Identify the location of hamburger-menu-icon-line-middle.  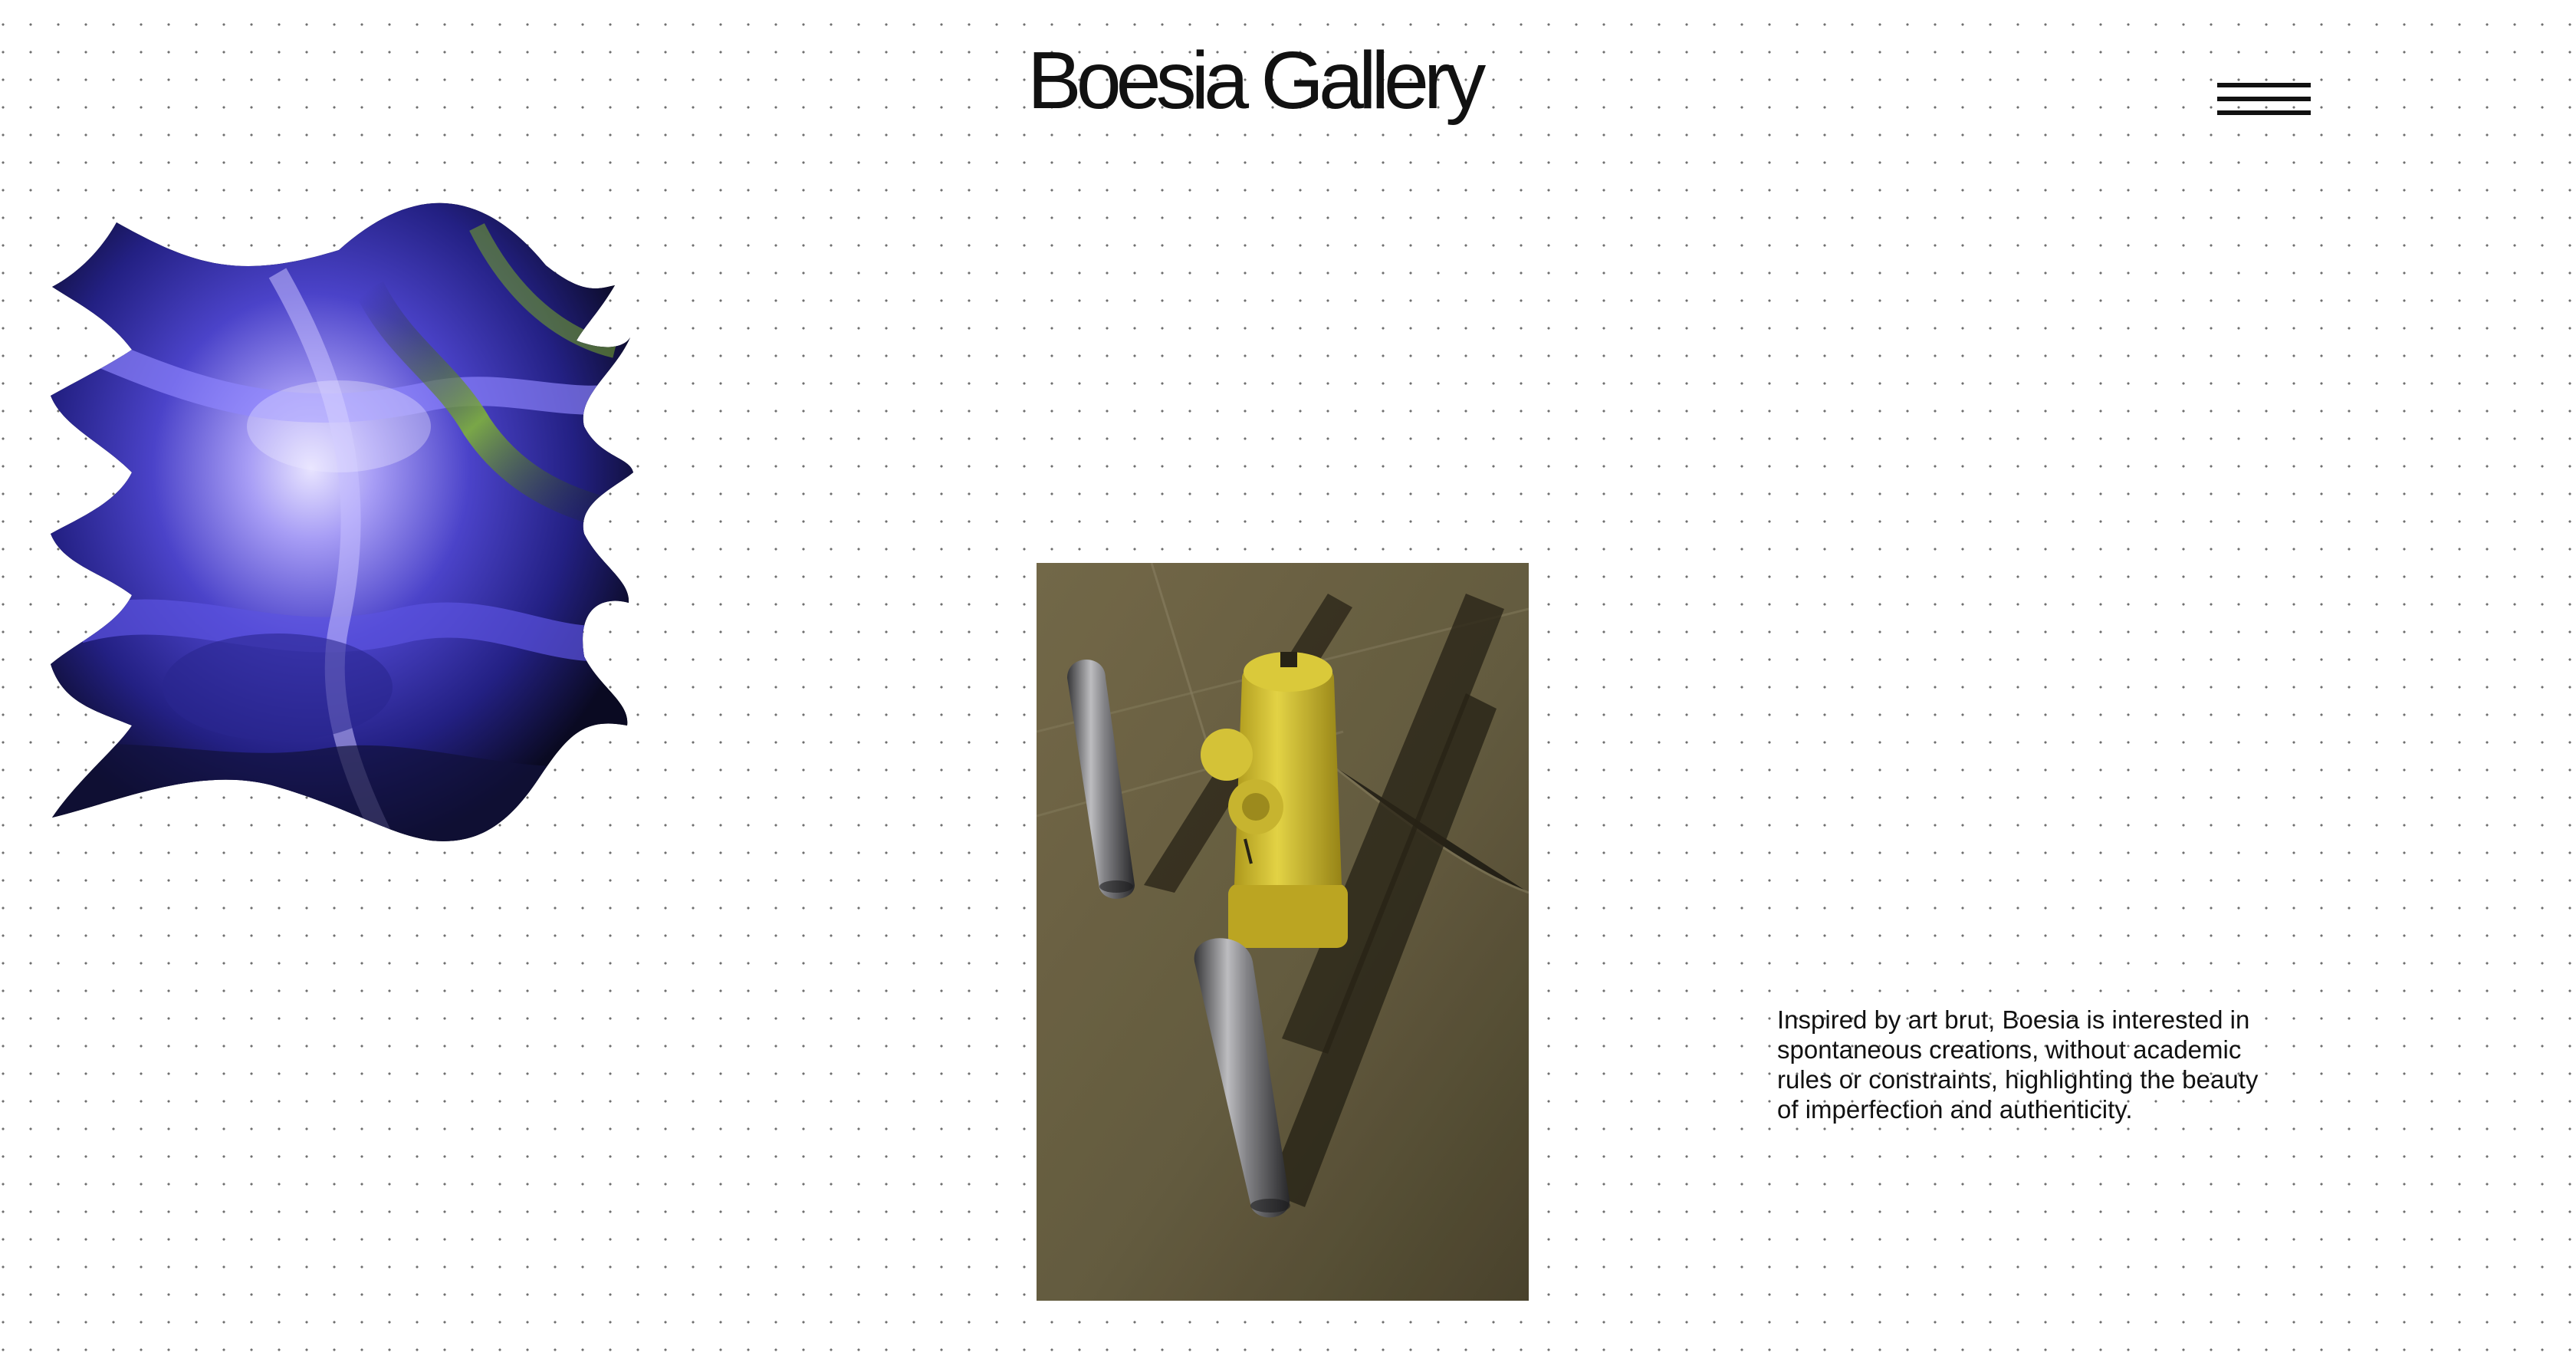
(2264, 99).